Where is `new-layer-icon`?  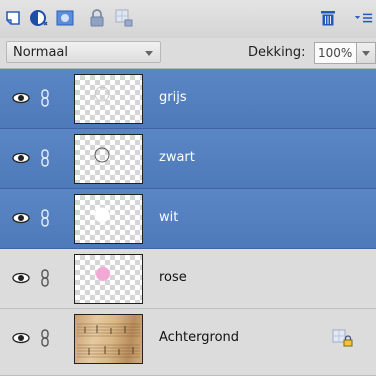 new-layer-icon is located at coordinates (15, 18).